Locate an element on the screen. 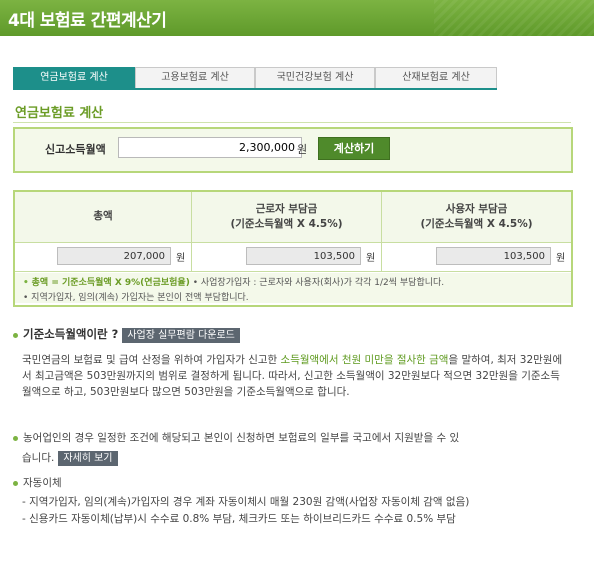 This screenshot has width=612, height=563. note-regional: • 지역가입자, 임의(계속) 가입자는 본인이 전액 부담합니다. is located at coordinates (136, 298).